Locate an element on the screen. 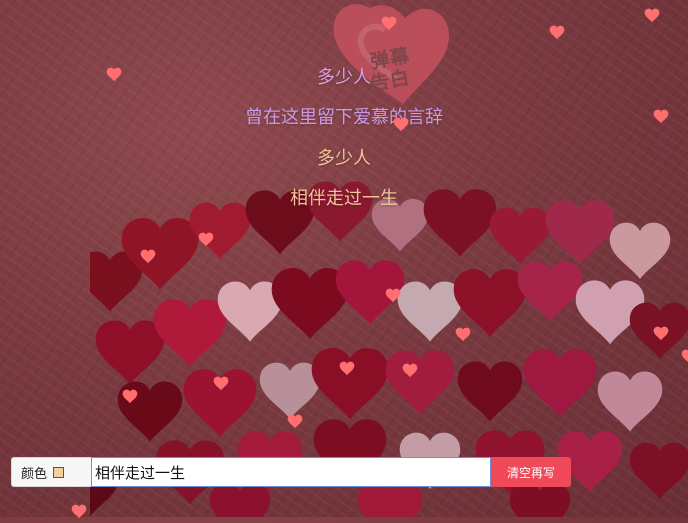  danmaku-text-input is located at coordinates (291, 472).